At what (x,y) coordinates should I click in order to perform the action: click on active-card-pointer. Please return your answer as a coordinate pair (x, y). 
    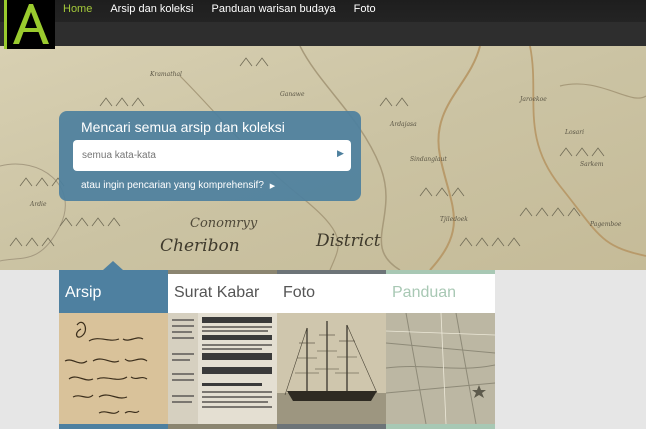
    Looking at the image, I should click on (113, 265).